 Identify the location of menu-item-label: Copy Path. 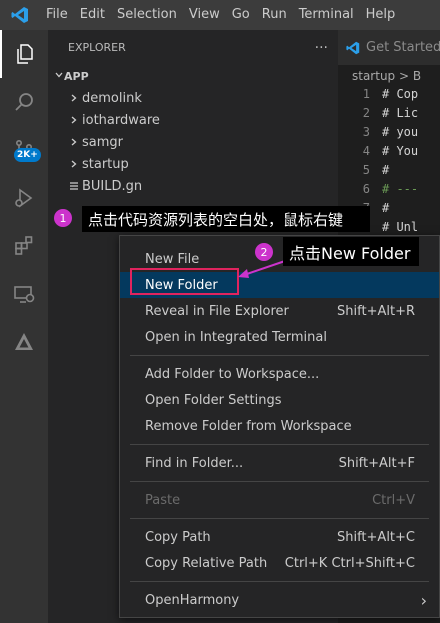
(178, 537).